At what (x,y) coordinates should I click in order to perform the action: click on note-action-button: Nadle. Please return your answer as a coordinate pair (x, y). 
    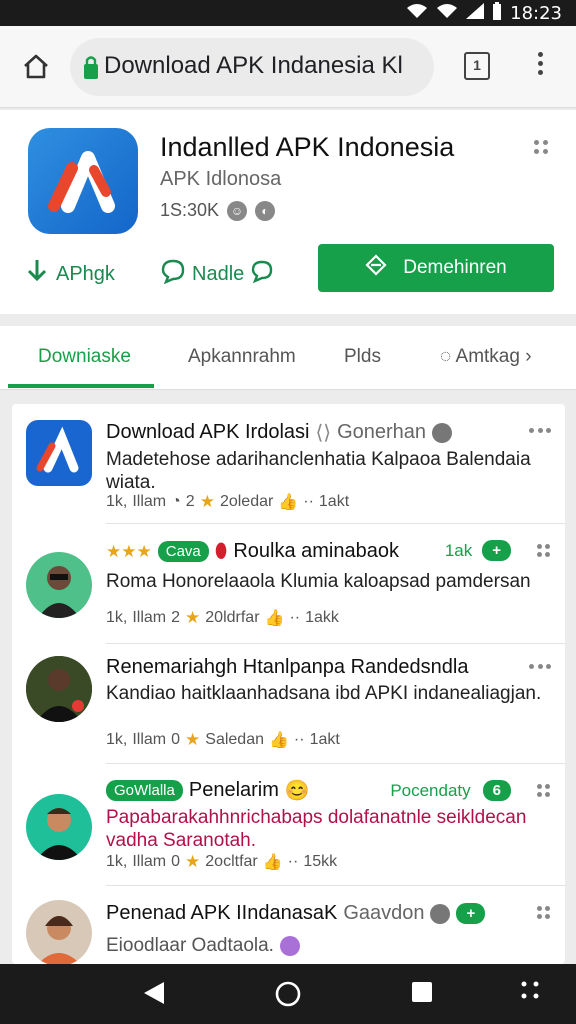
    Looking at the image, I should click on (217, 274).